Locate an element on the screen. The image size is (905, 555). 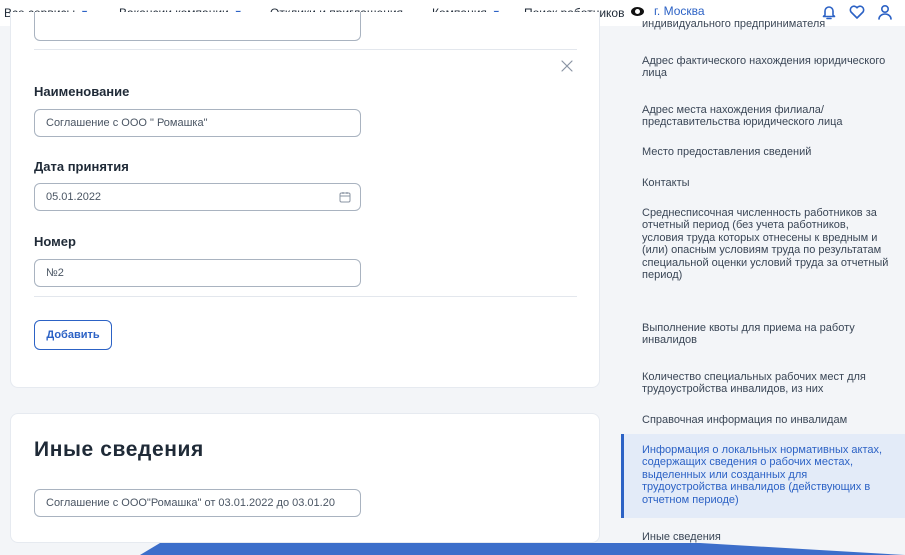
date-label: Дата принятия is located at coordinates (81, 166).